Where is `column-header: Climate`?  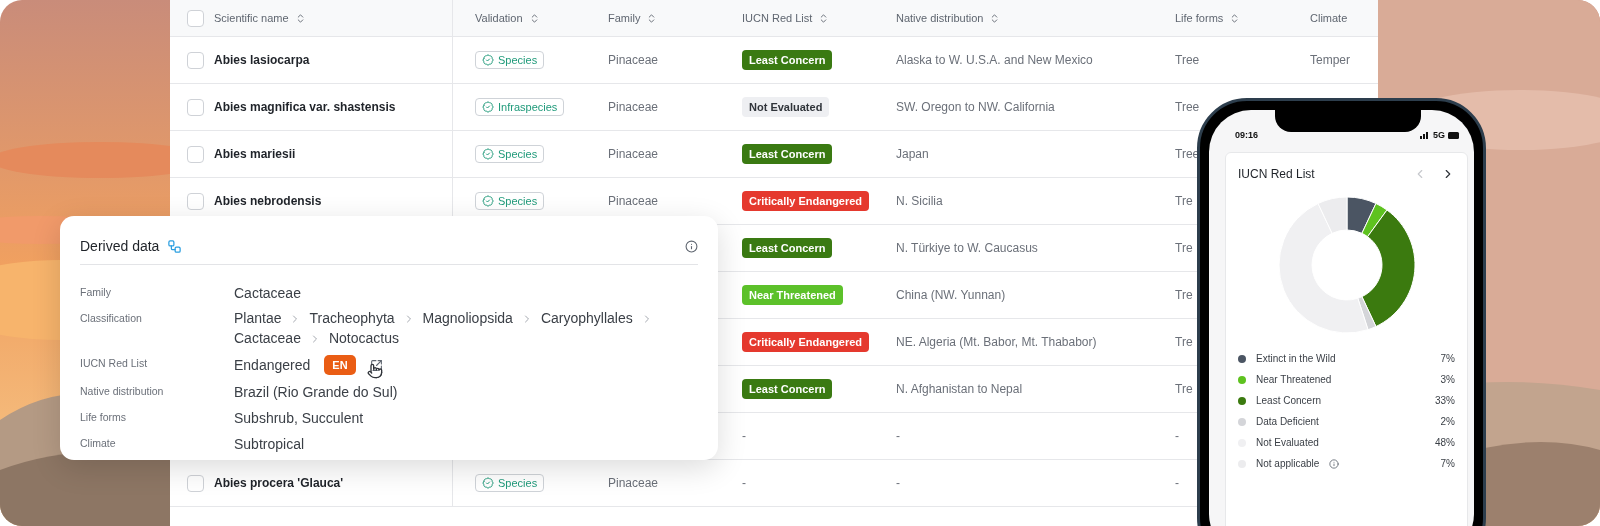 column-header: Climate is located at coordinates (1329, 18).